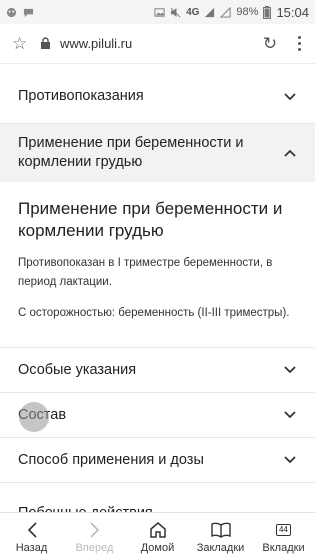  I want to click on touch-indicator, so click(34, 417).